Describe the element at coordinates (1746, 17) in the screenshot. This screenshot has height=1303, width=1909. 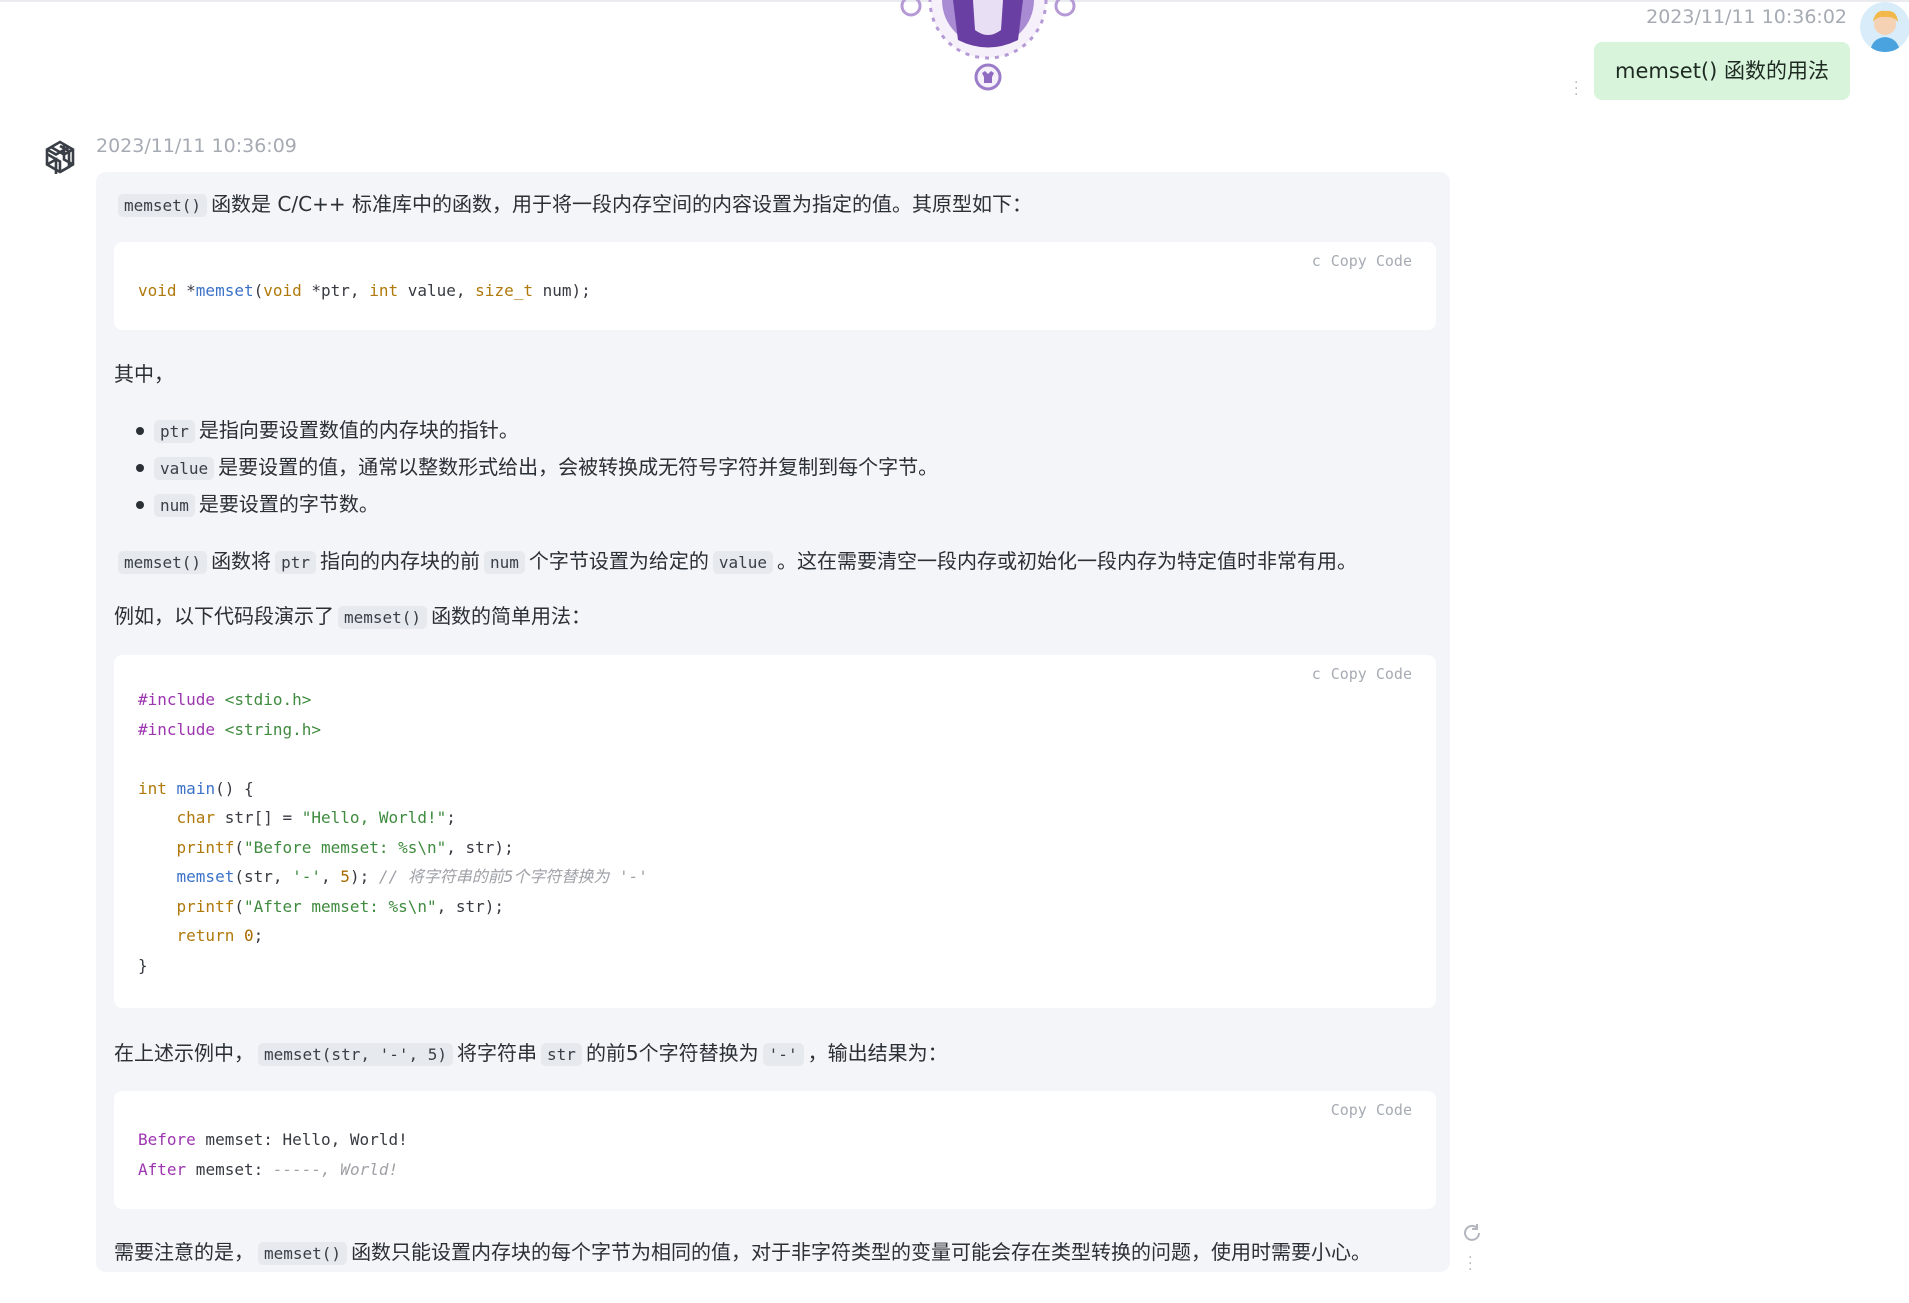
I see `user-message-timestamp: 2023/11/11 10:36:02` at that location.